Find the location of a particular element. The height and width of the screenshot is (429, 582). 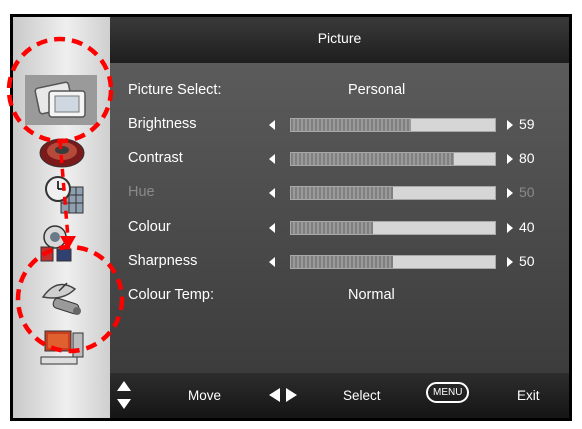

hue-fill is located at coordinates (342, 193).